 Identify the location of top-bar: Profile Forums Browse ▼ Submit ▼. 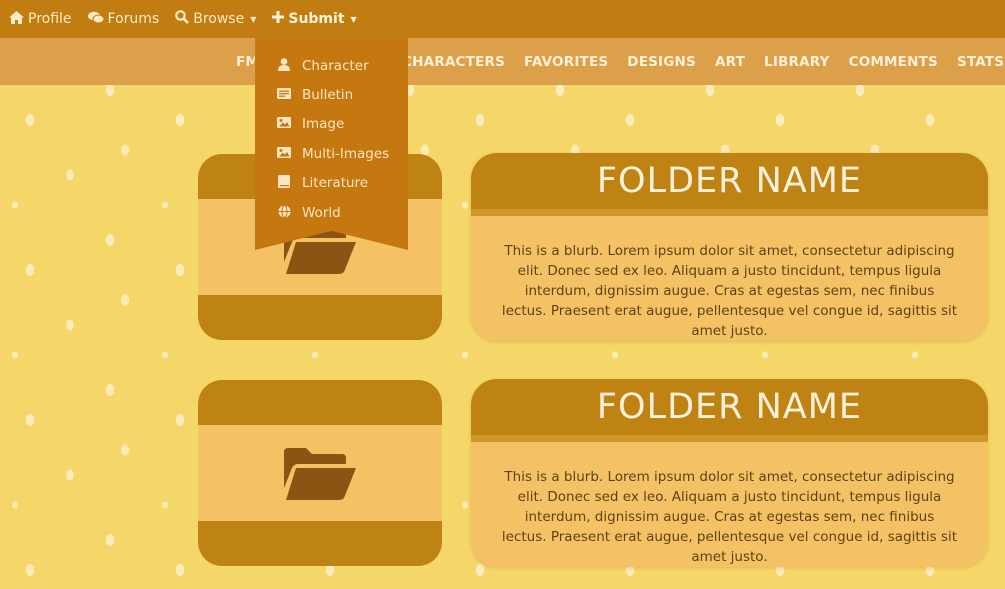
(502, 19).